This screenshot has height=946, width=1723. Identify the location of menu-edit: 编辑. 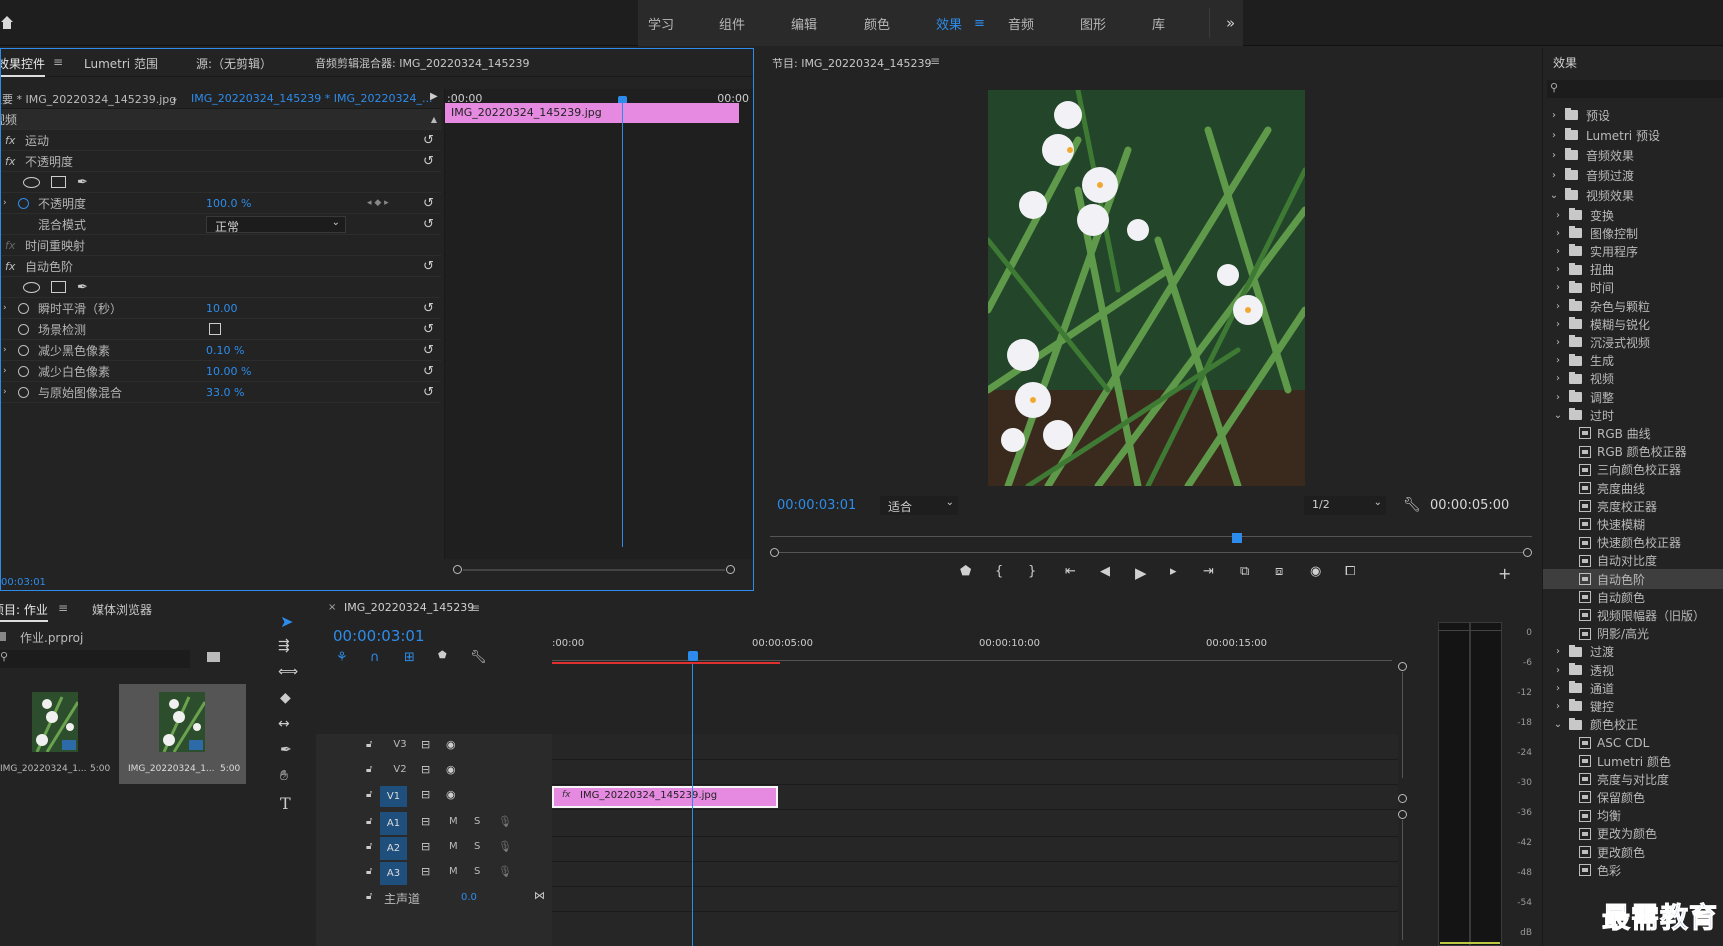
(804, 23).